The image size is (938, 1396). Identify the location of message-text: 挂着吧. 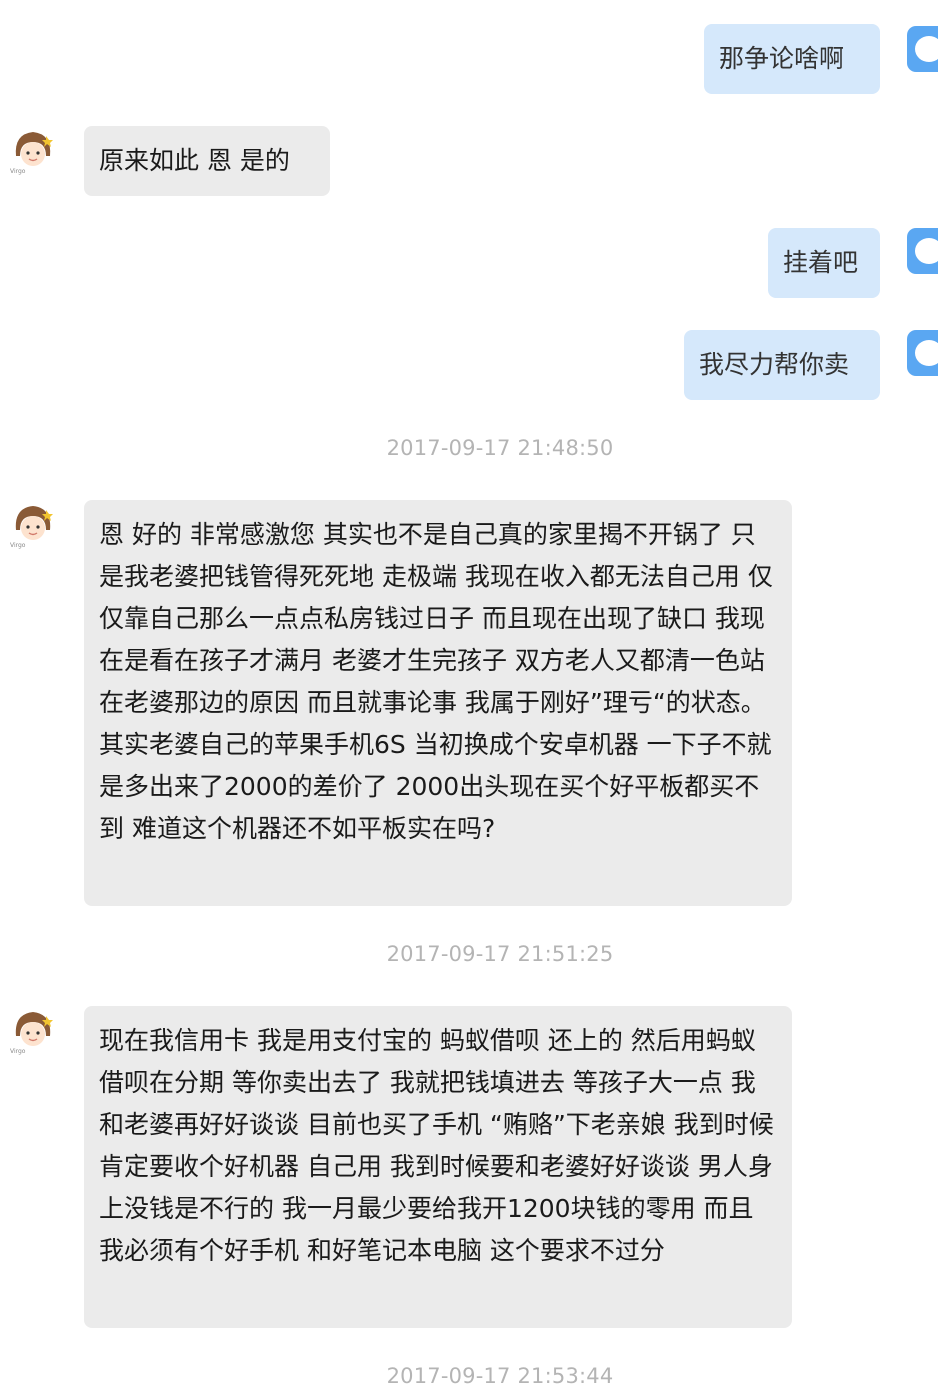
(821, 262).